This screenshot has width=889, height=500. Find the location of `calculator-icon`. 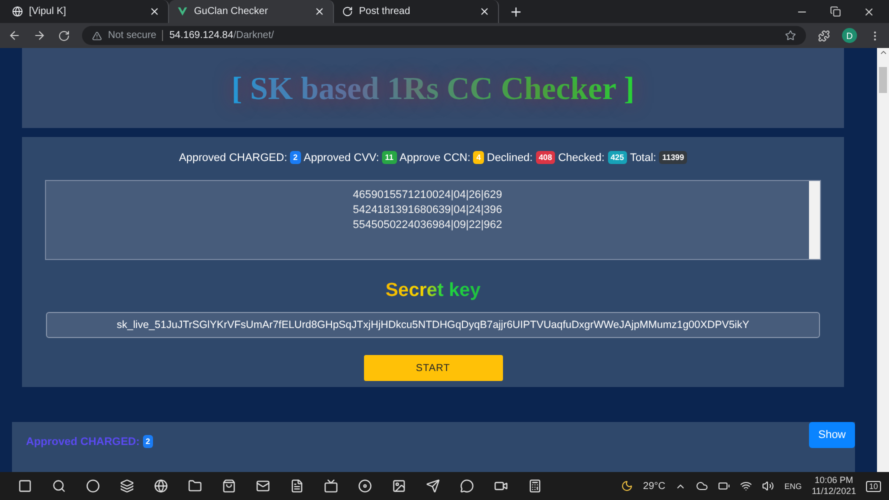

calculator-icon is located at coordinates (535, 486).